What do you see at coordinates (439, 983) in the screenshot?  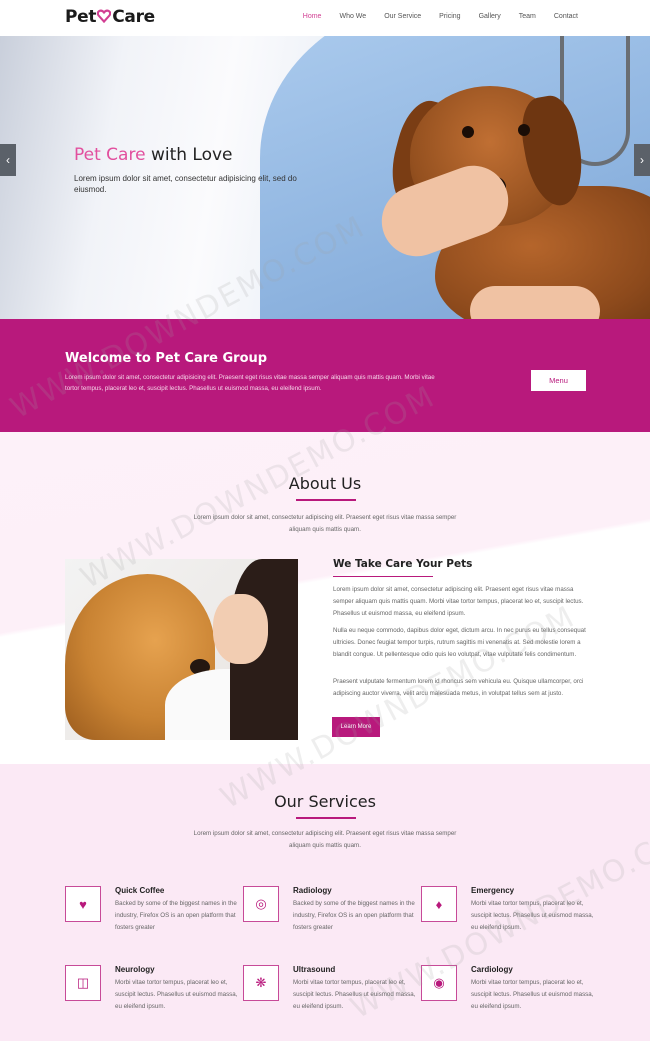 I see `lifebuoy-icon: ◉` at bounding box center [439, 983].